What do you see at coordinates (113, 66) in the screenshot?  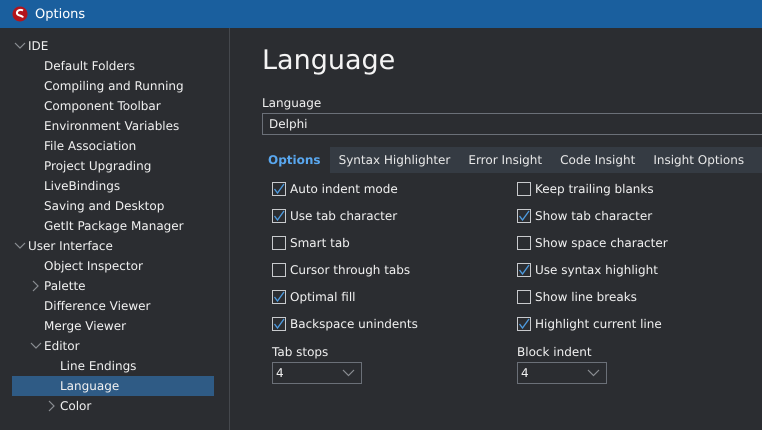 I see `tree-item: Default Folders` at bounding box center [113, 66].